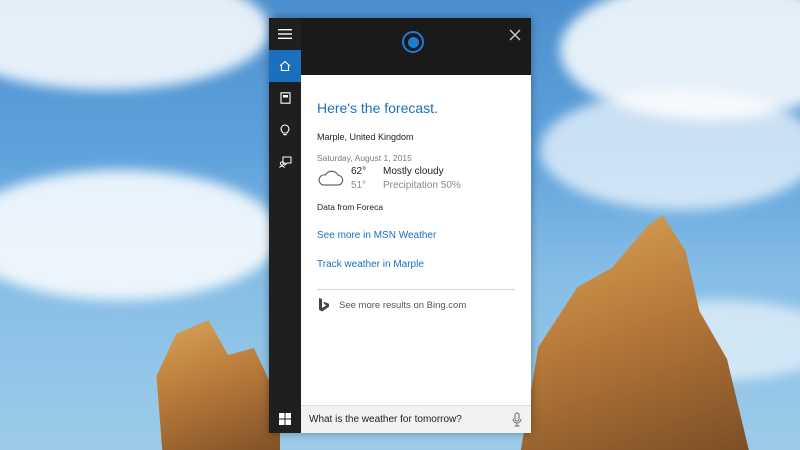 This screenshot has height=450, width=800. I want to click on side-rail, so click(285, 225).